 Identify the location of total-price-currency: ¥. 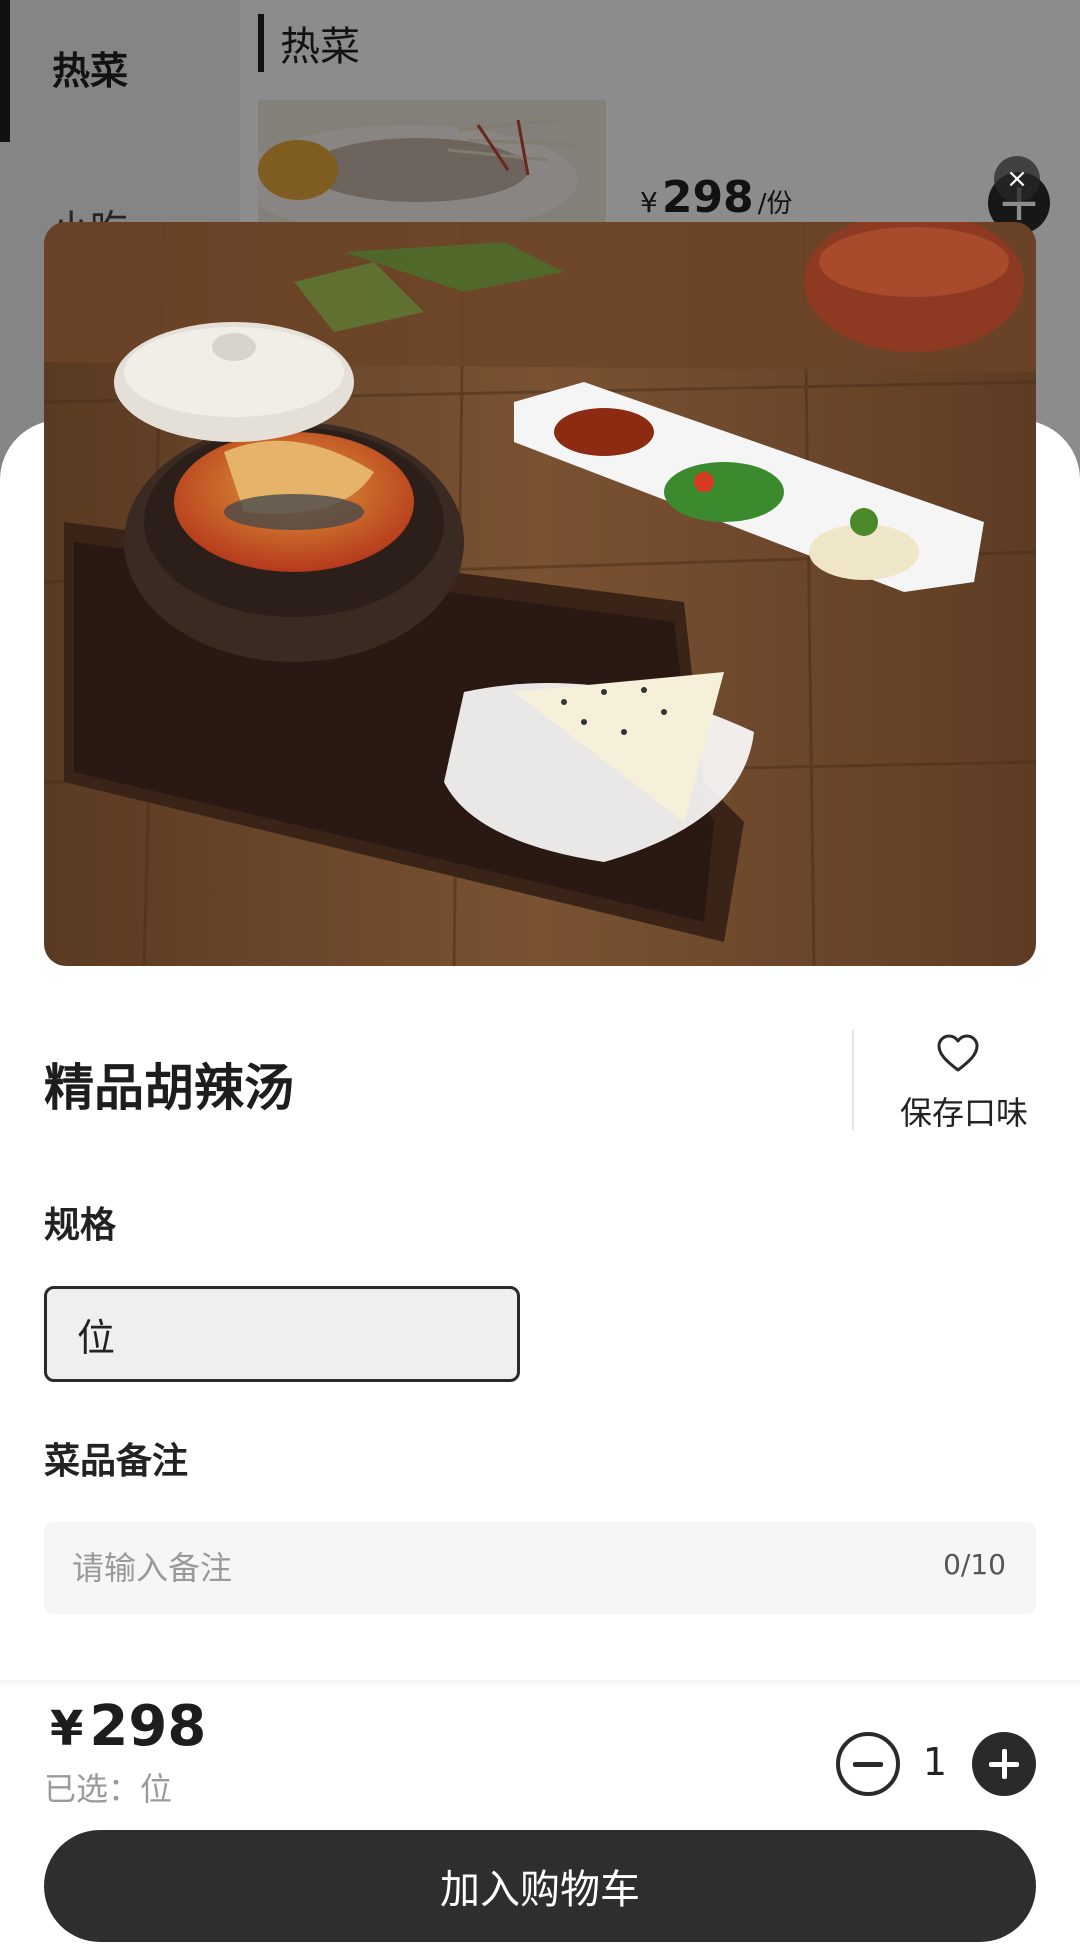
(67, 1729).